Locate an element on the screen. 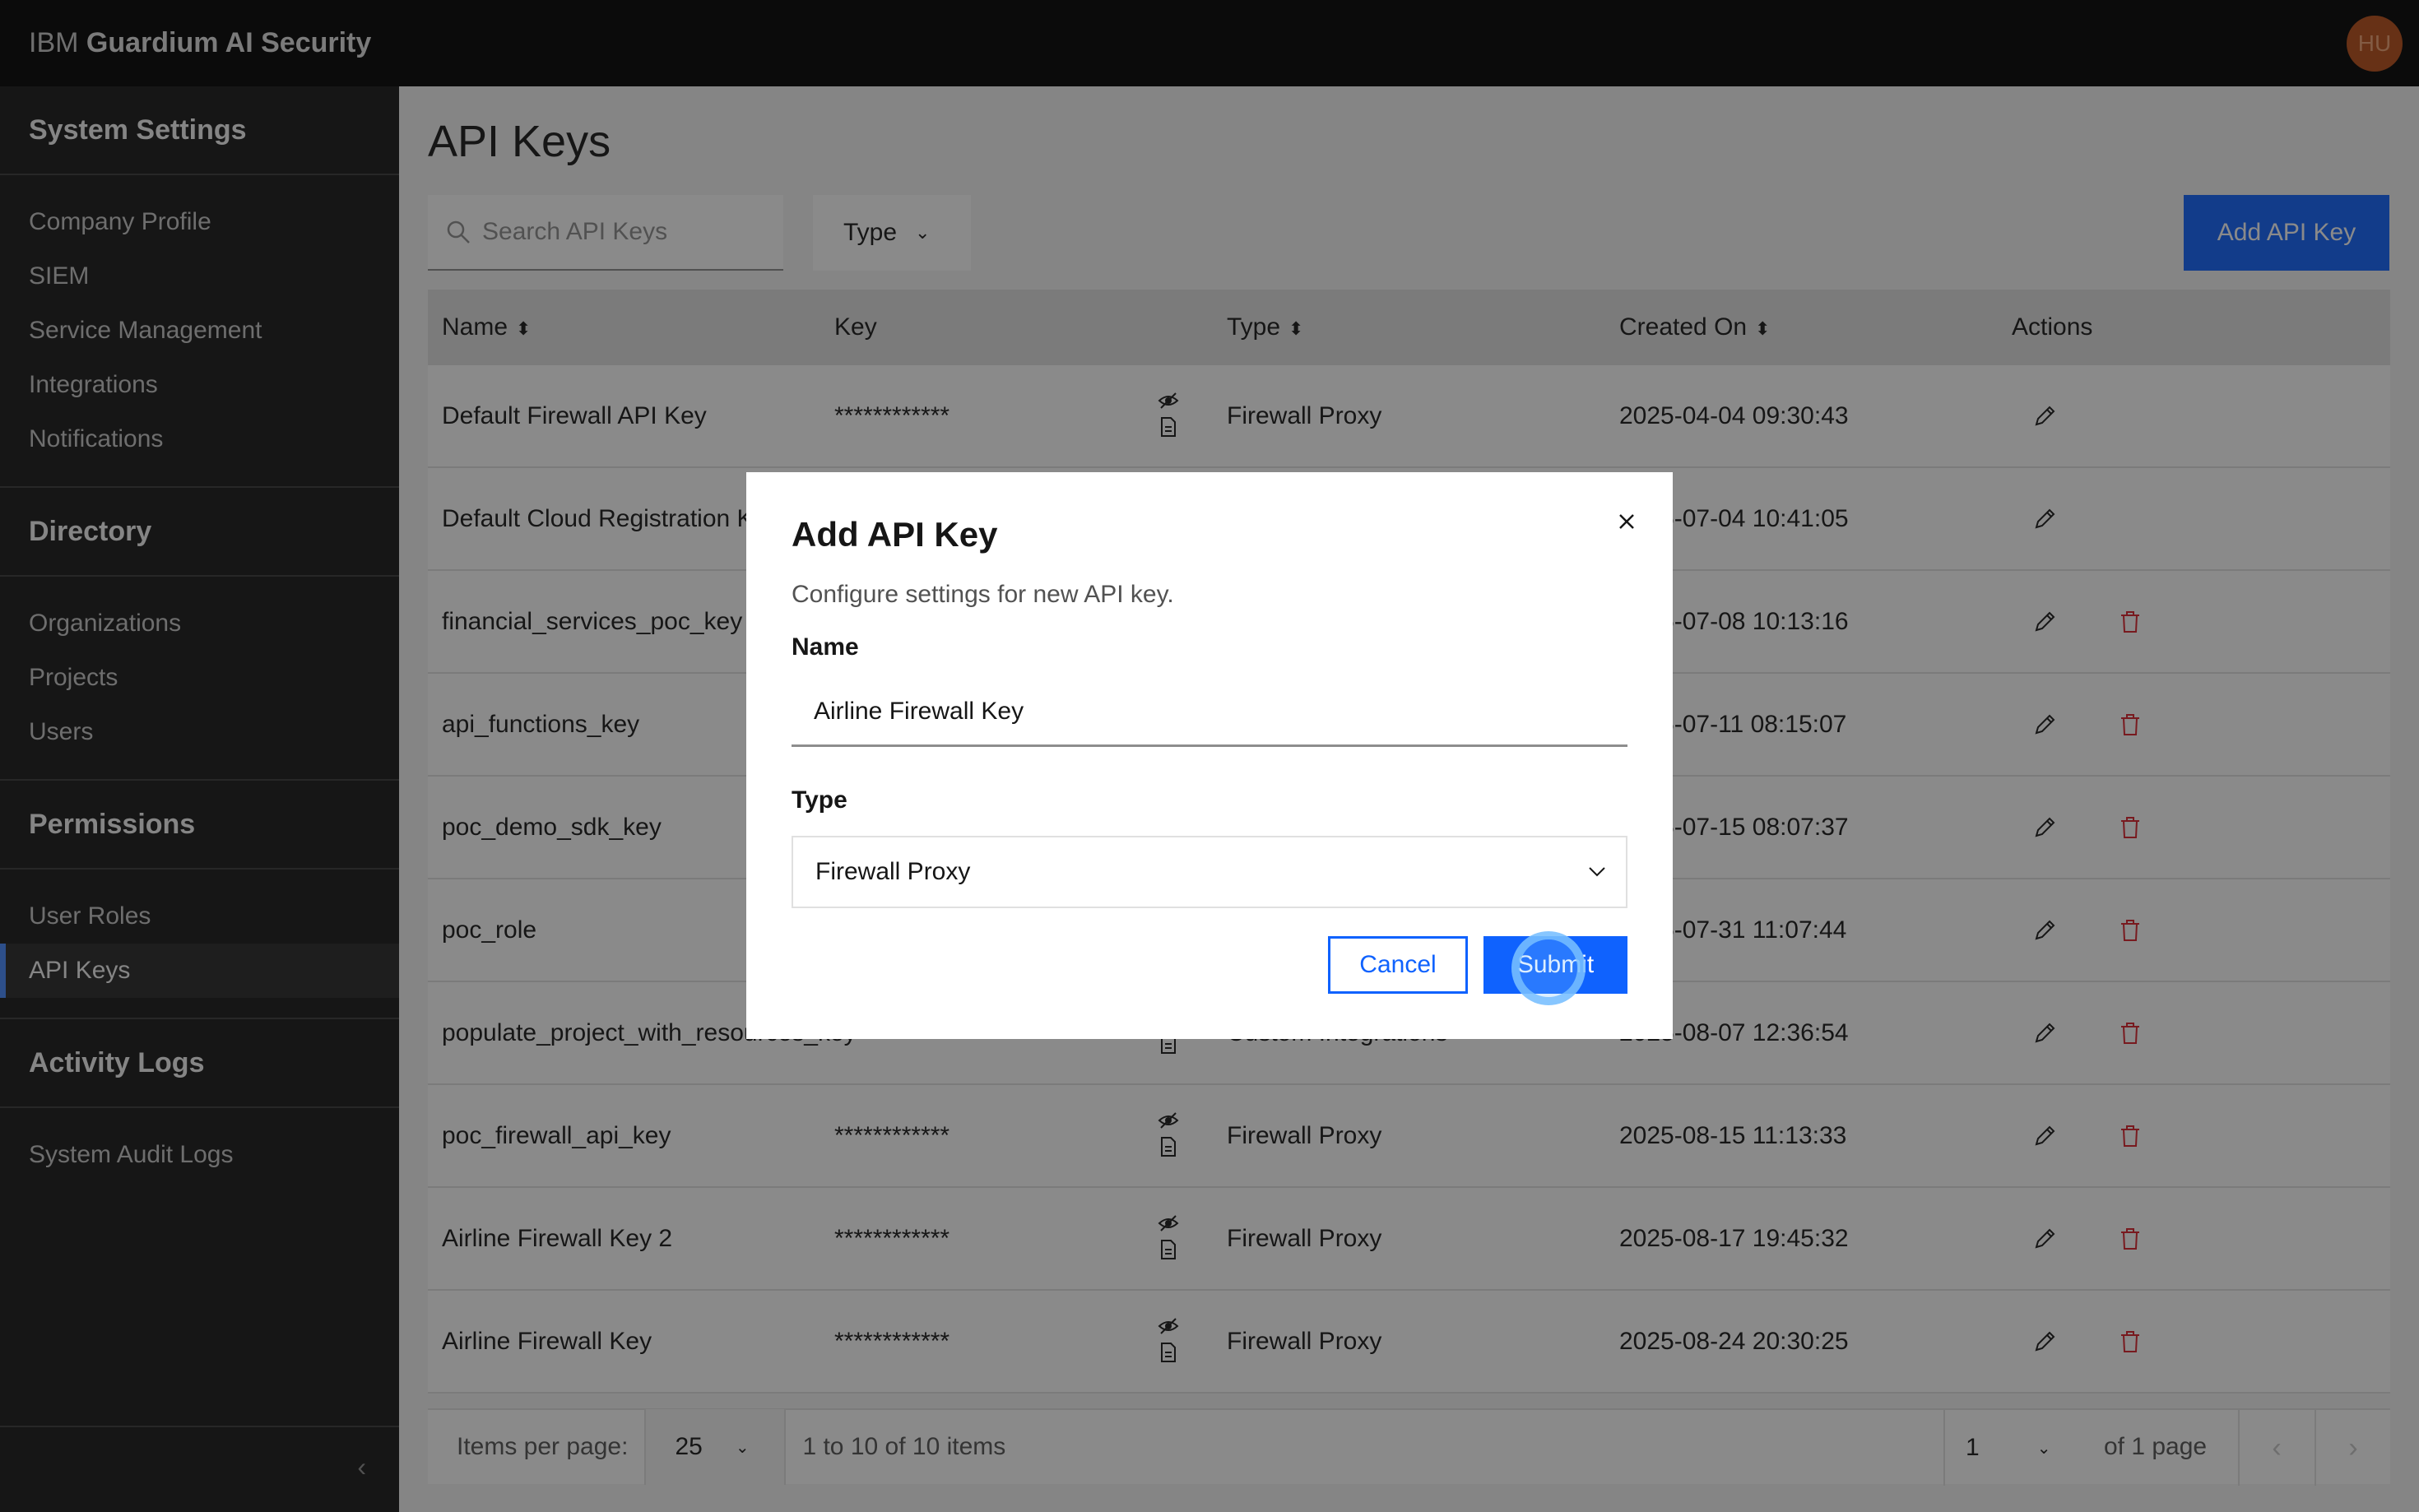 The height and width of the screenshot is (1512, 2419). close-icon is located at coordinates (1626, 521).